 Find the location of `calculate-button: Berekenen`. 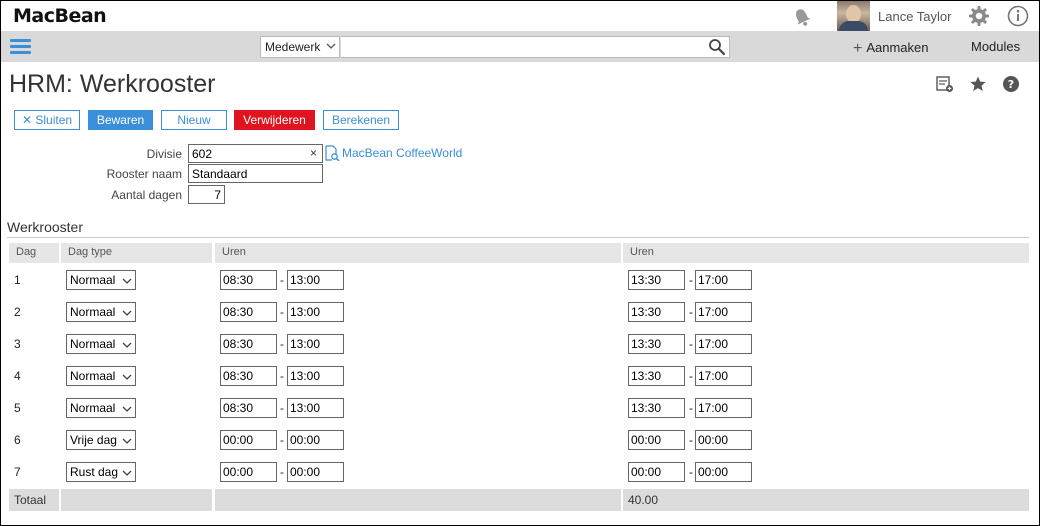

calculate-button: Berekenen is located at coordinates (361, 120).